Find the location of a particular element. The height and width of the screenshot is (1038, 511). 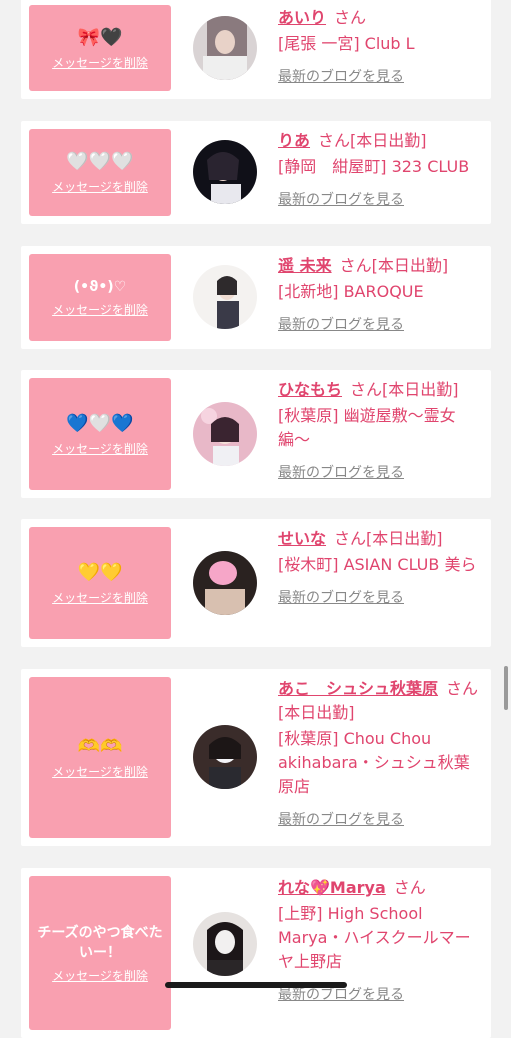

message-text: 🤍🤍🤍 is located at coordinates (100, 161).